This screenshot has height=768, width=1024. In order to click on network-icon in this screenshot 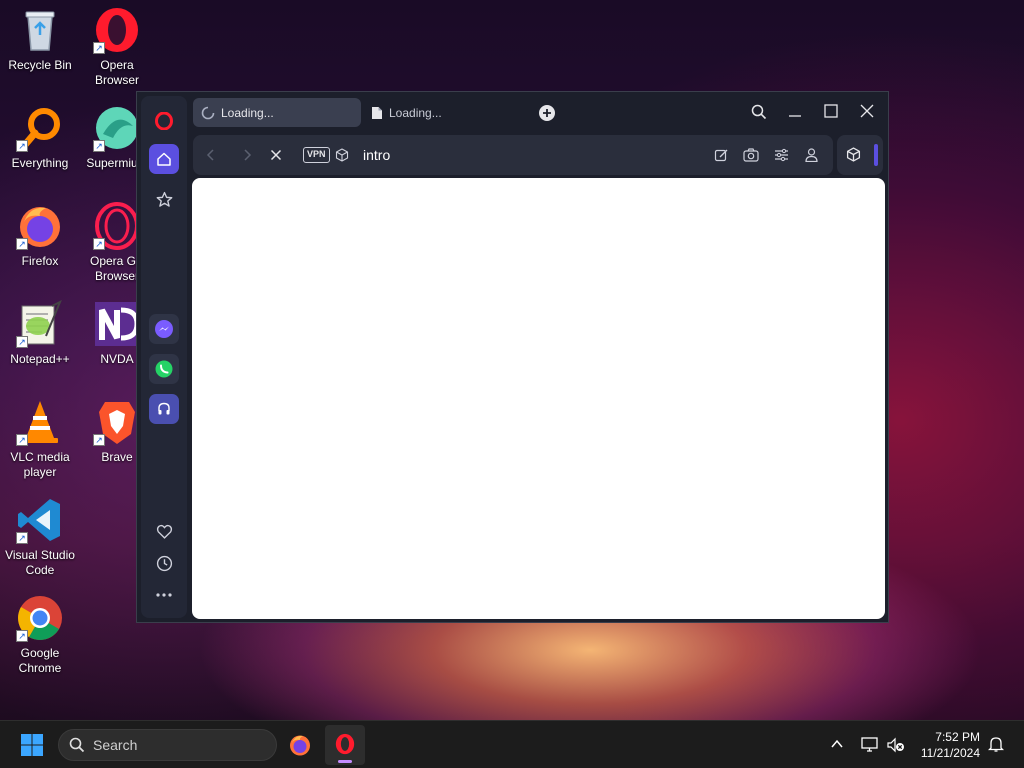, I will do `click(869, 744)`.